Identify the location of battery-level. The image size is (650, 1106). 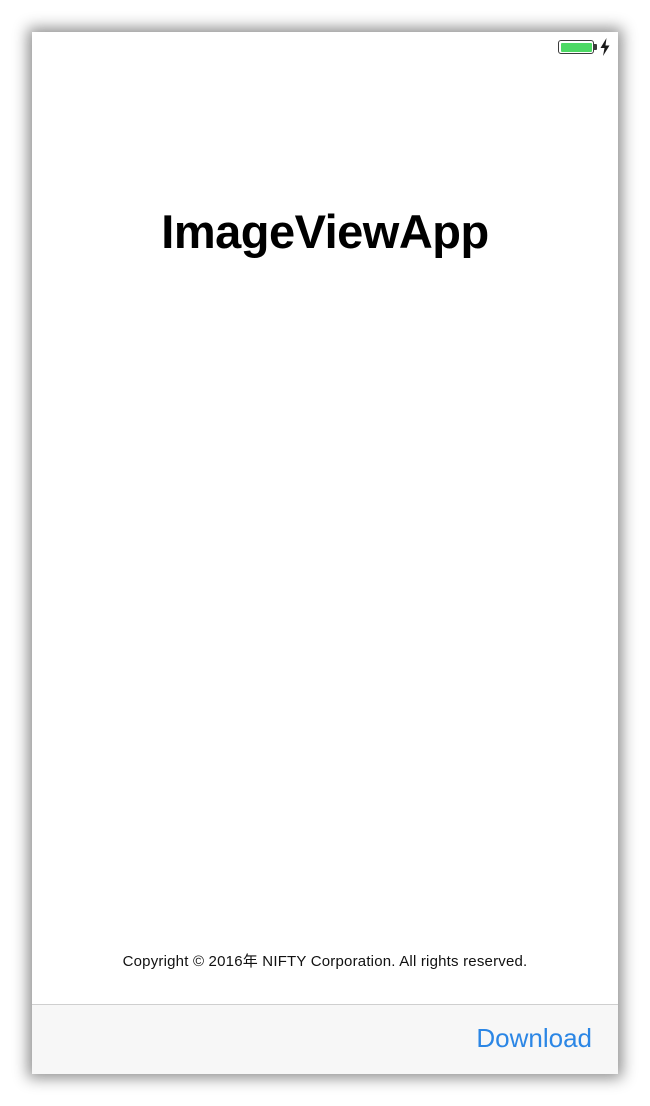
(576, 47).